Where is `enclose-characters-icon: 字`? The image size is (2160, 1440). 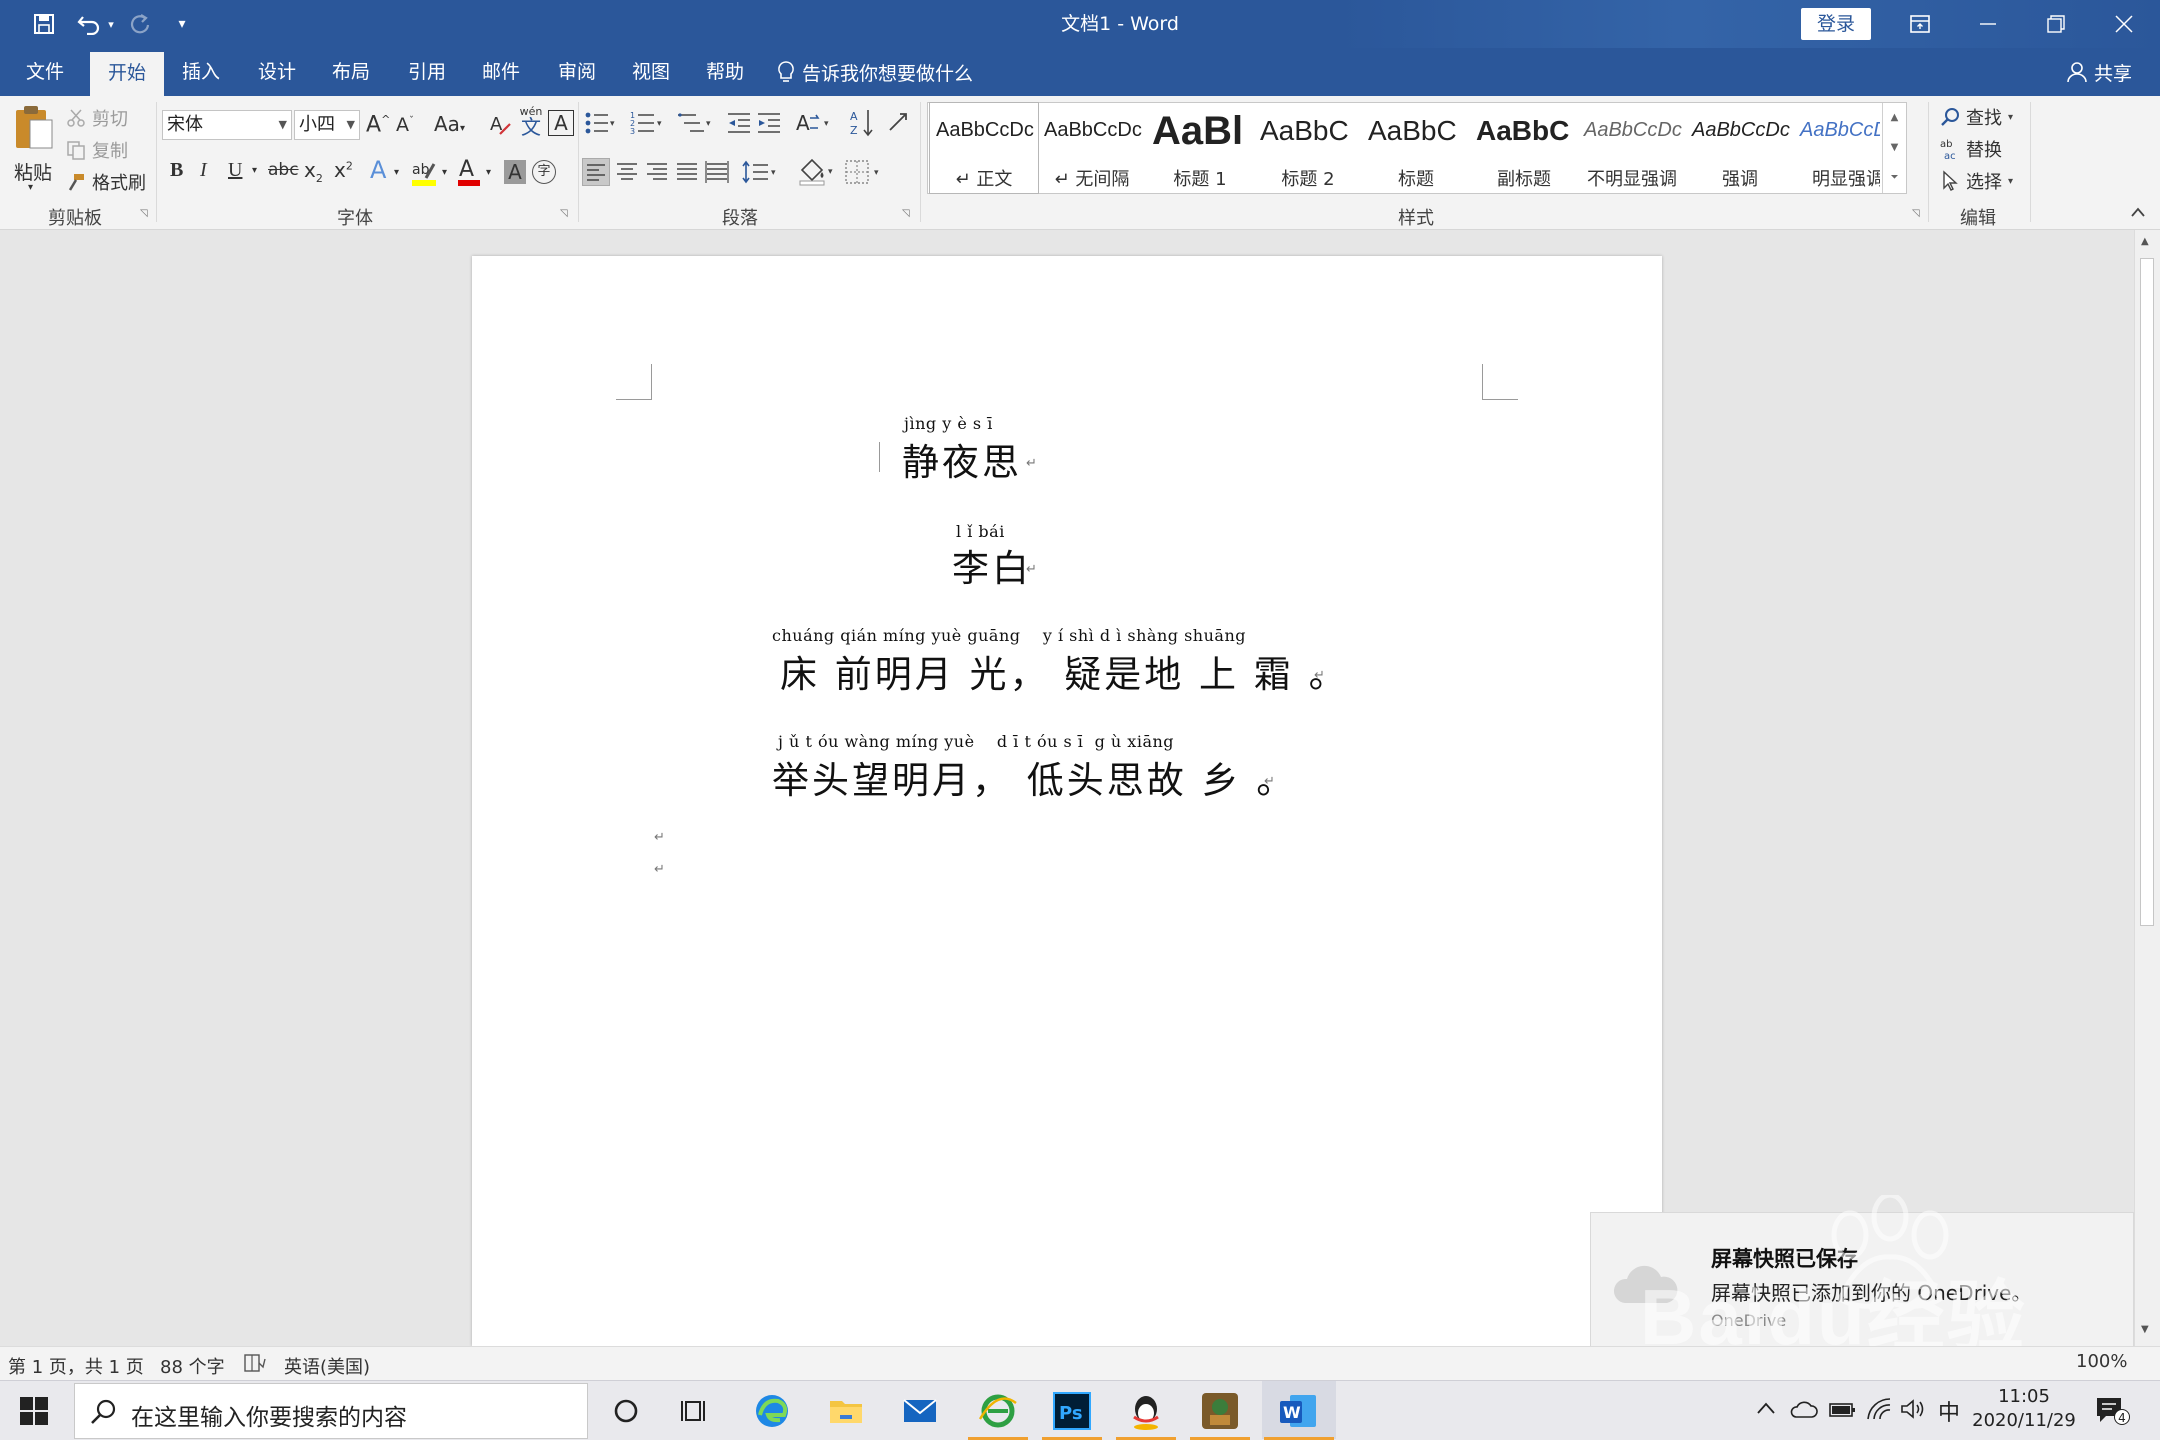 enclose-characters-icon: 字 is located at coordinates (544, 172).